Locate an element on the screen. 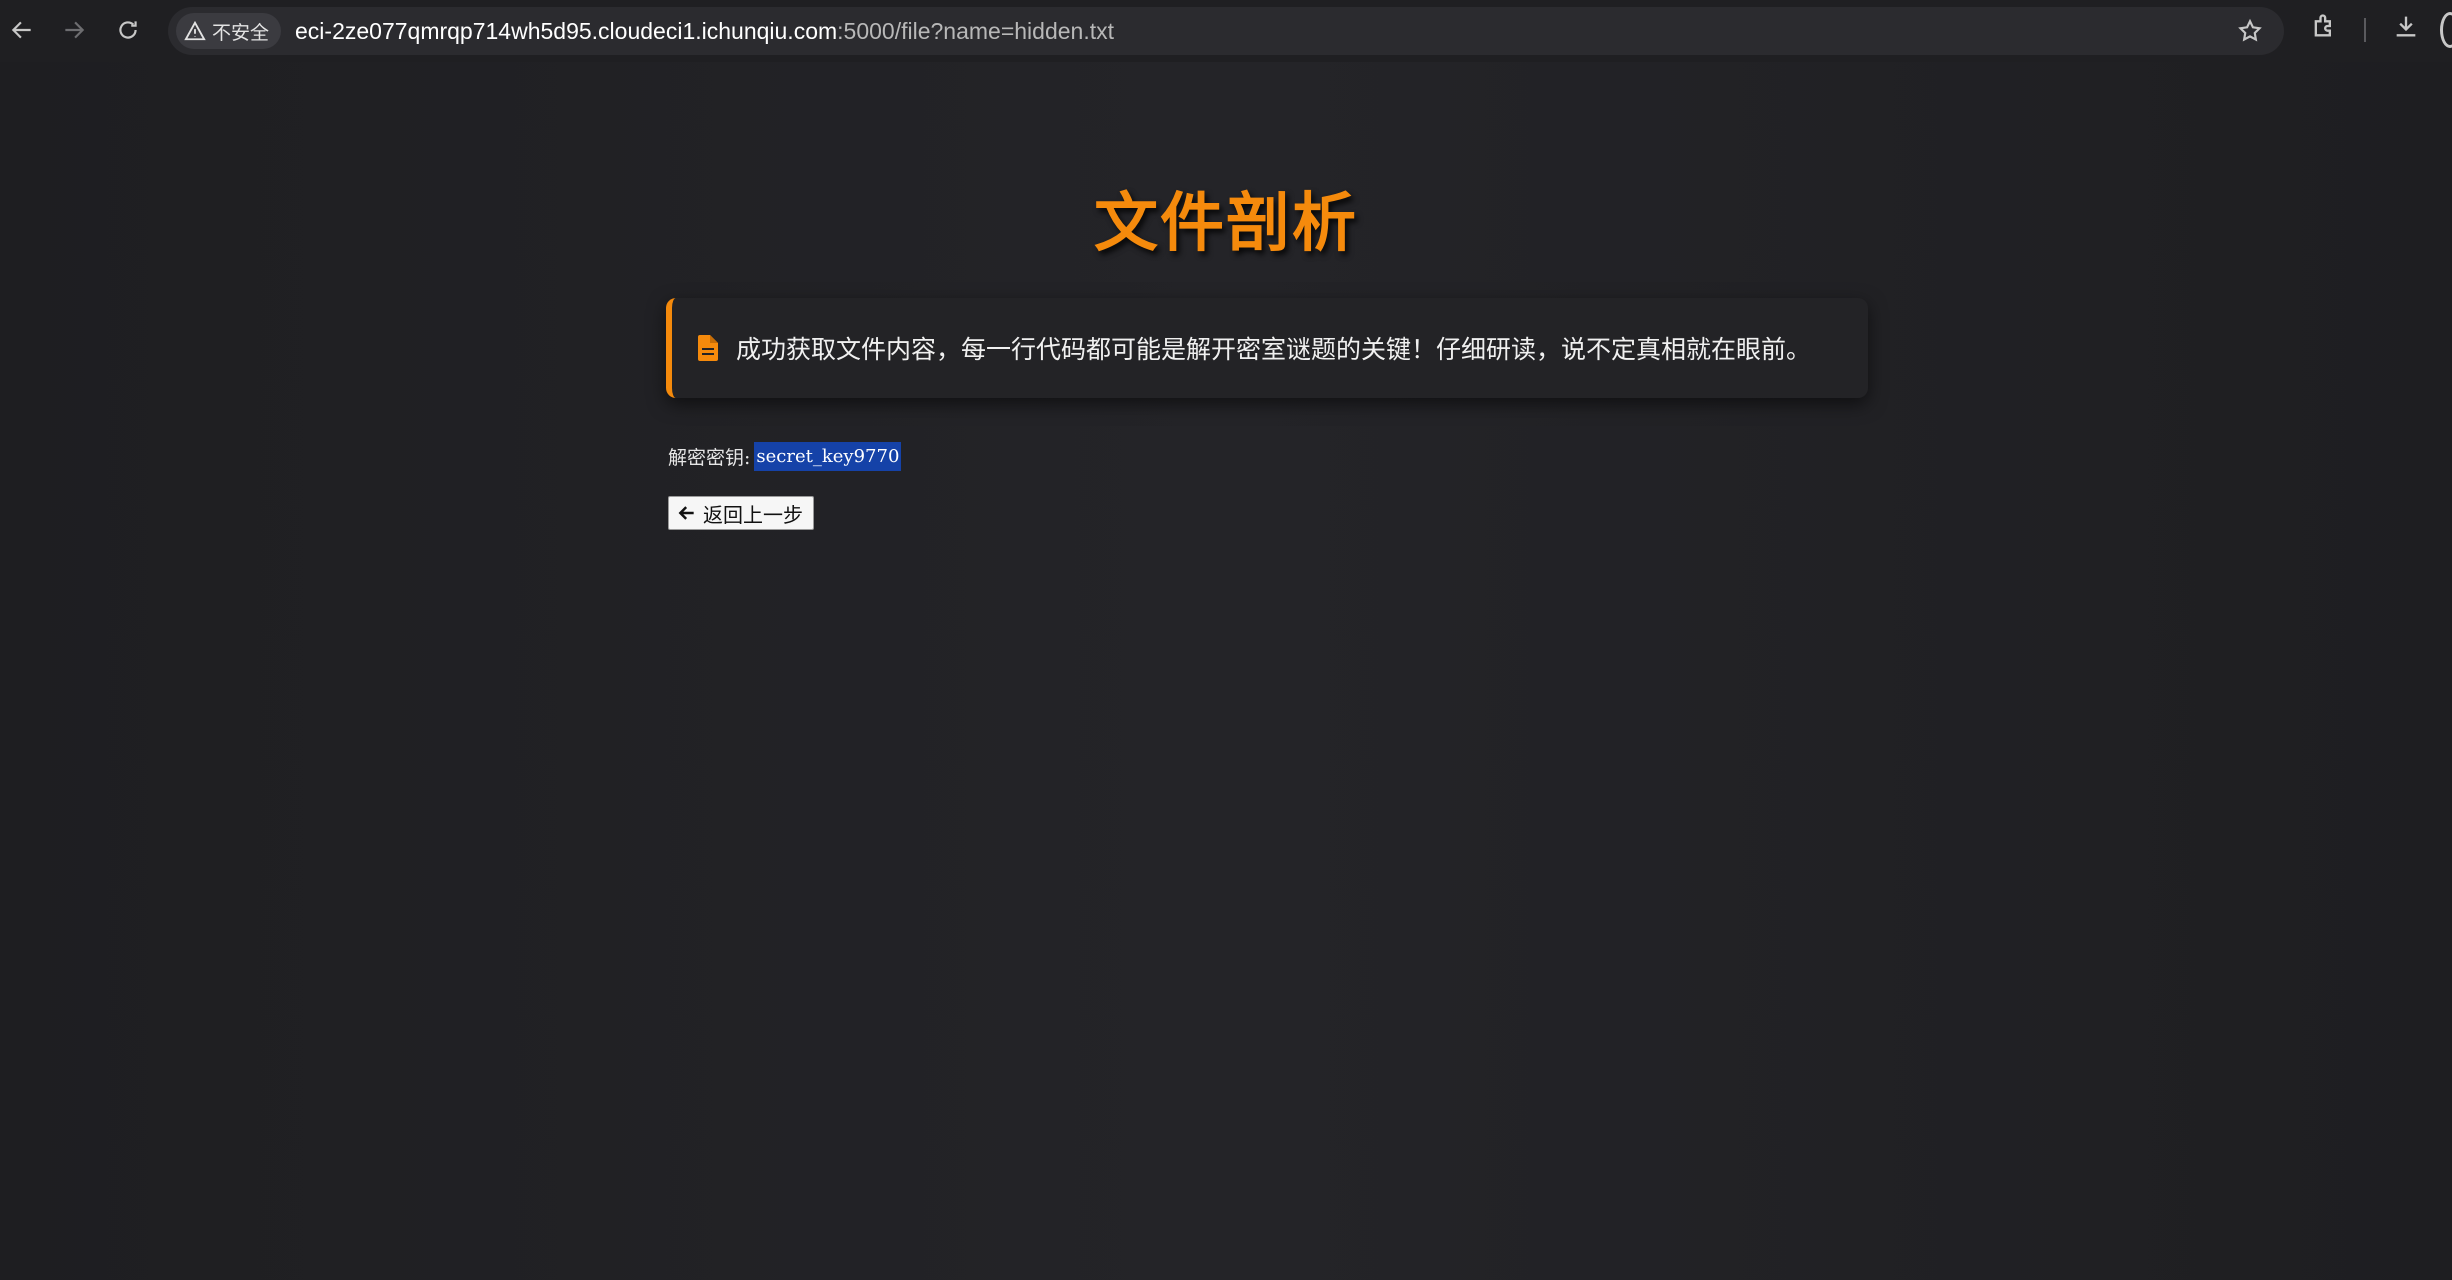 The image size is (2452, 1280). security-chip: 不安全 is located at coordinates (229, 31).